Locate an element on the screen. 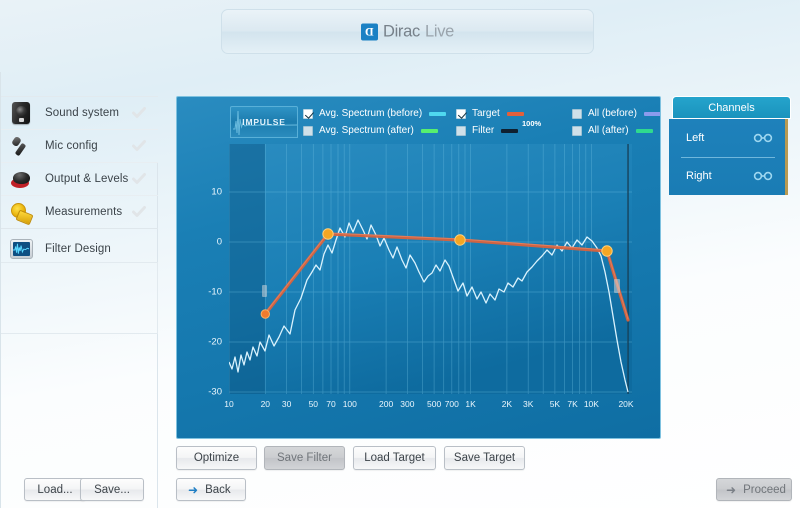  x-axis-tick: 30 is located at coordinates (286, 404).